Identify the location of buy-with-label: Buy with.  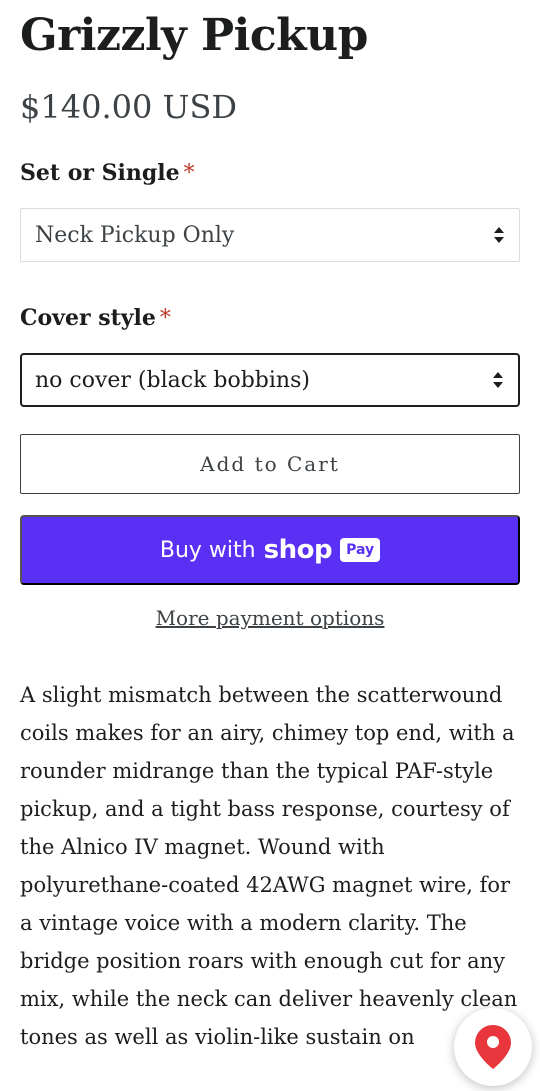
(207, 550).